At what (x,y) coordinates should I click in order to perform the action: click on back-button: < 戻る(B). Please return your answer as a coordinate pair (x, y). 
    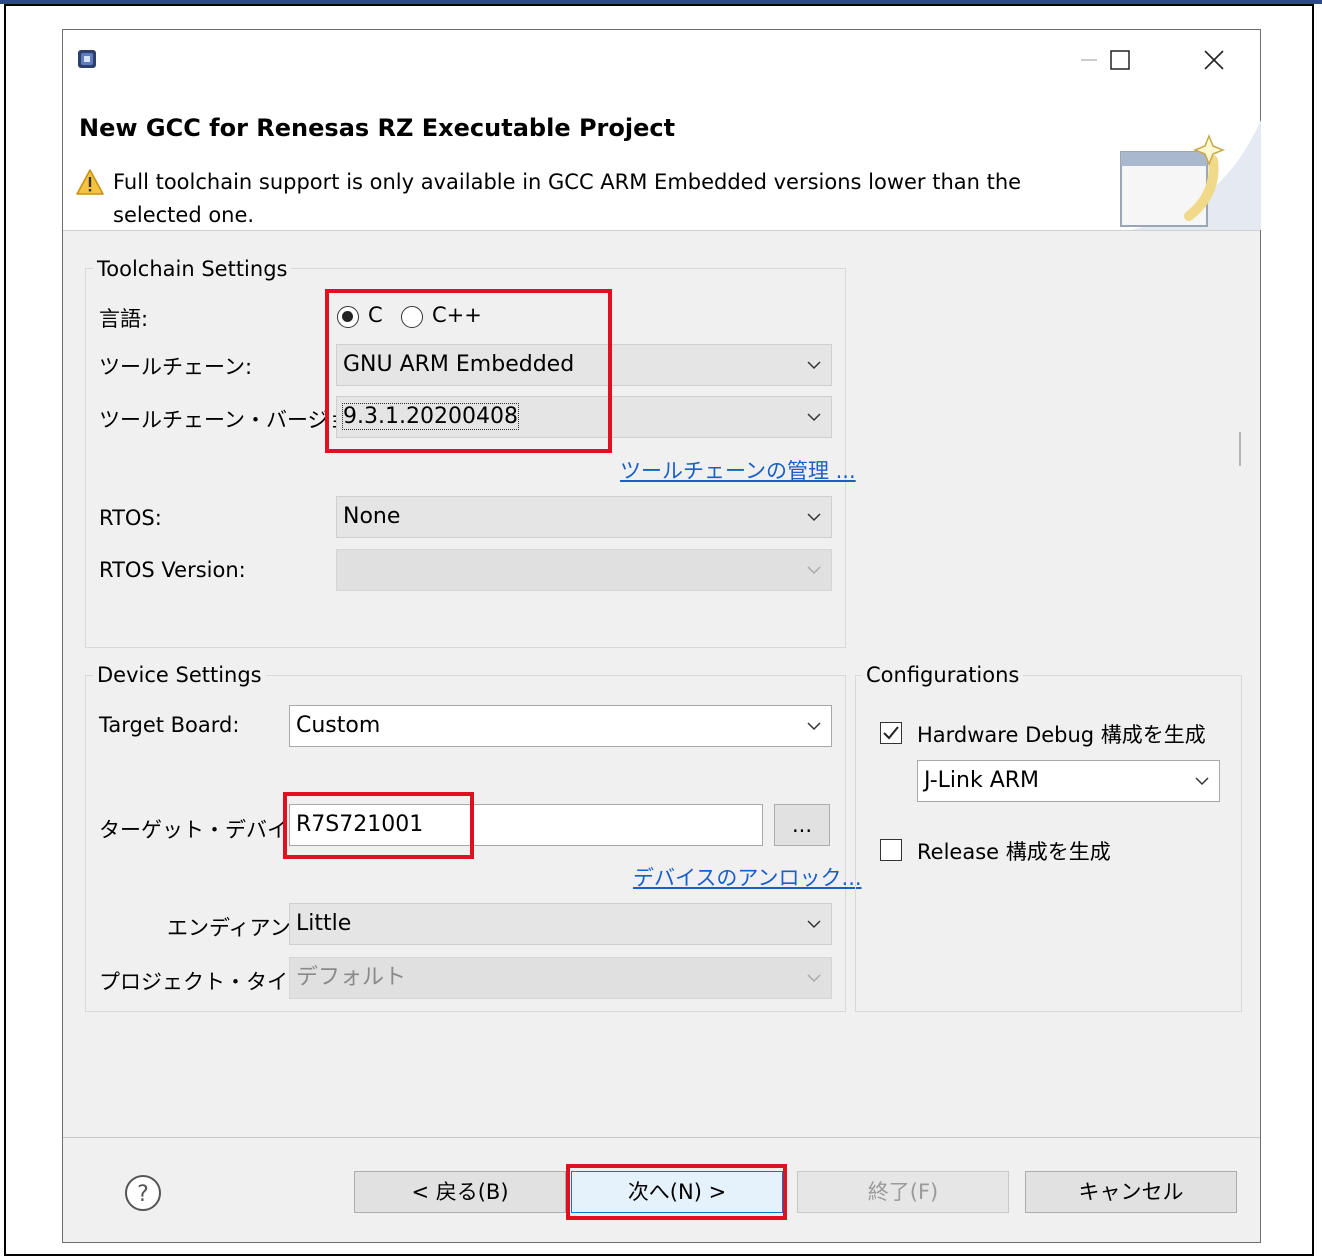
    Looking at the image, I should click on (460, 1192).